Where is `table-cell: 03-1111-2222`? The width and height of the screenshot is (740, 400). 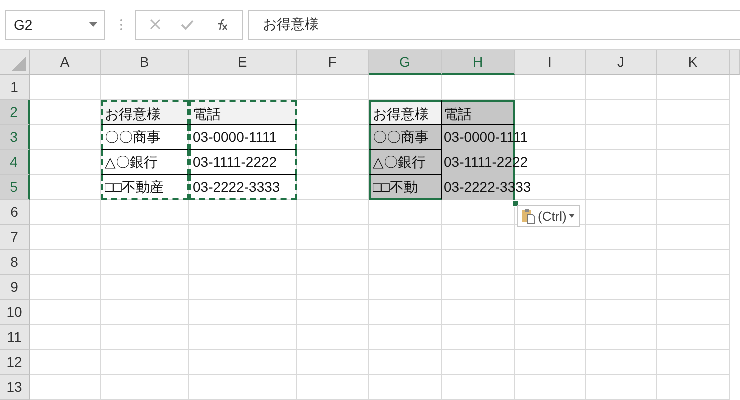
table-cell: 03-1111-2222 is located at coordinates (243, 162).